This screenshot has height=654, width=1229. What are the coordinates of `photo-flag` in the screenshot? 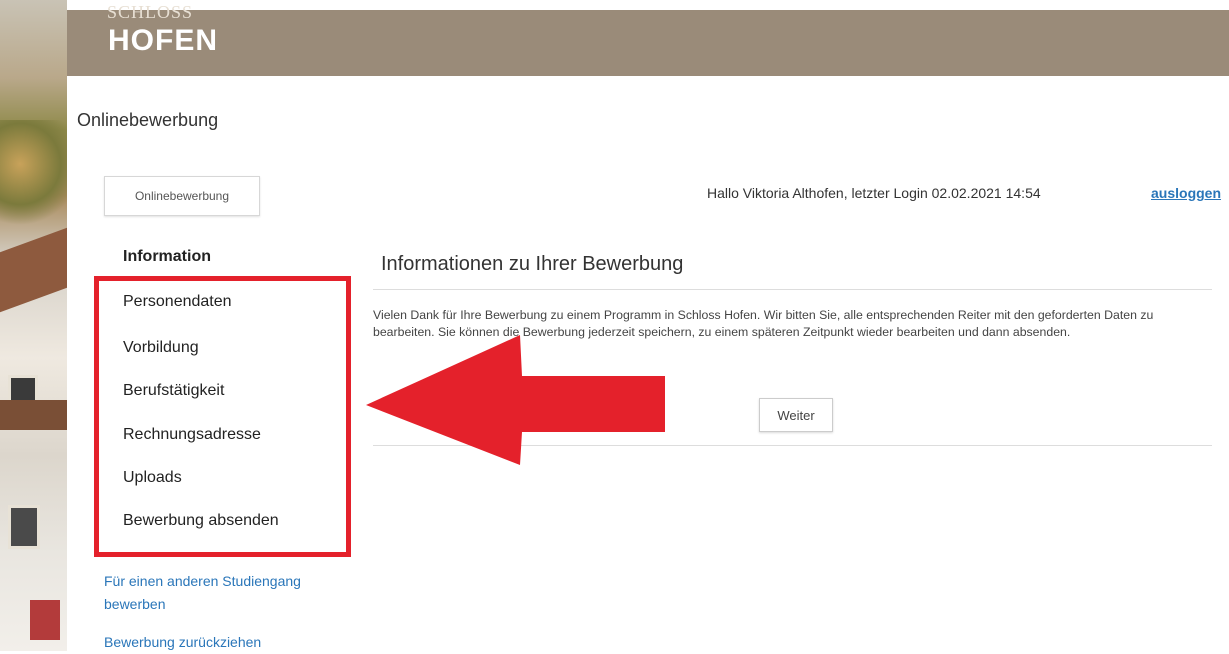 It's located at (45, 620).